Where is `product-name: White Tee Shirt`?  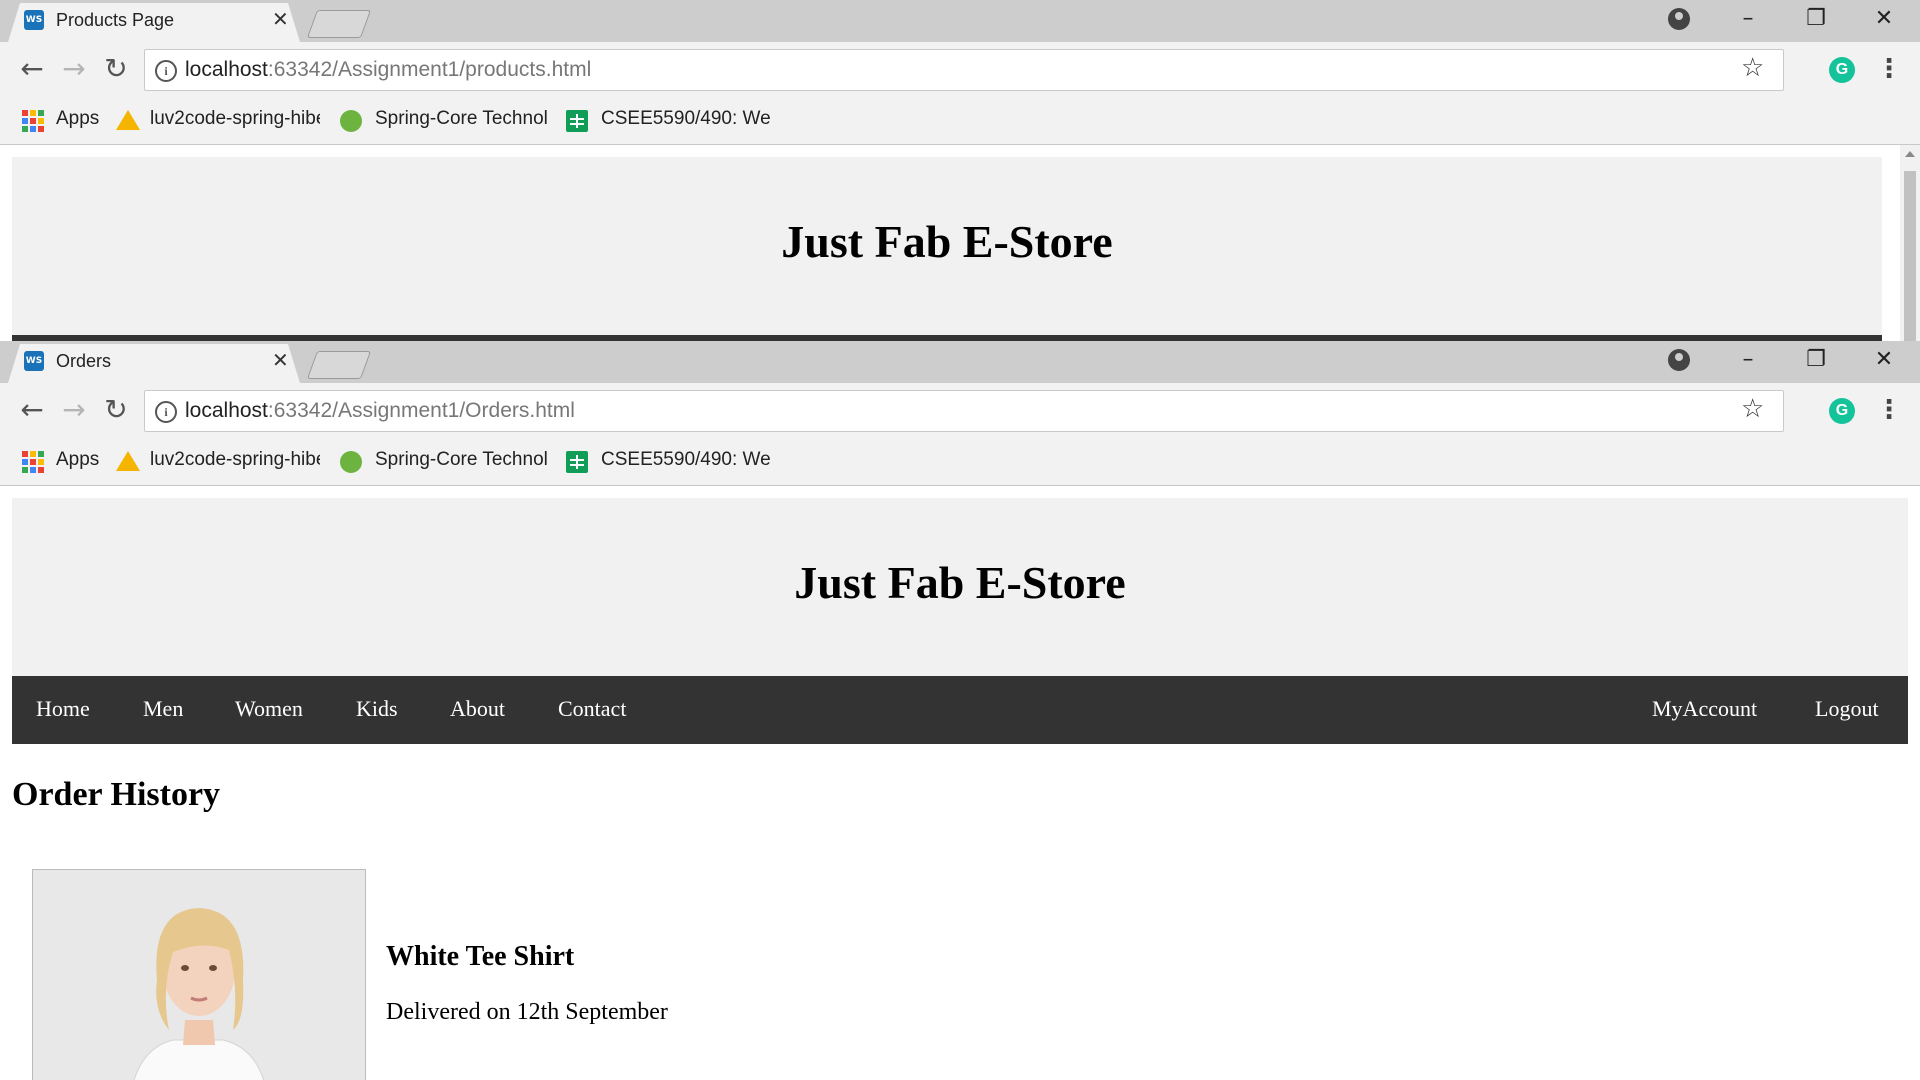
product-name: White Tee Shirt is located at coordinates (480, 956).